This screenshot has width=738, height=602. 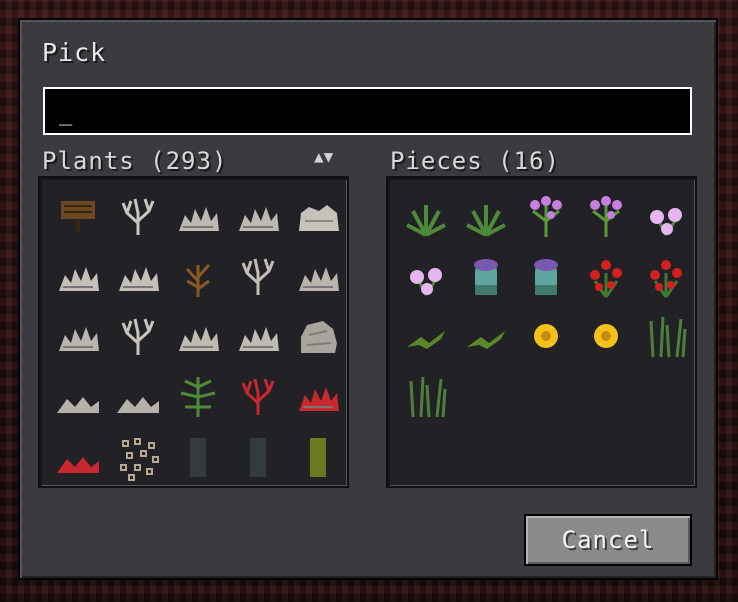 I want to click on fern-icon, so click(x=198, y=398).